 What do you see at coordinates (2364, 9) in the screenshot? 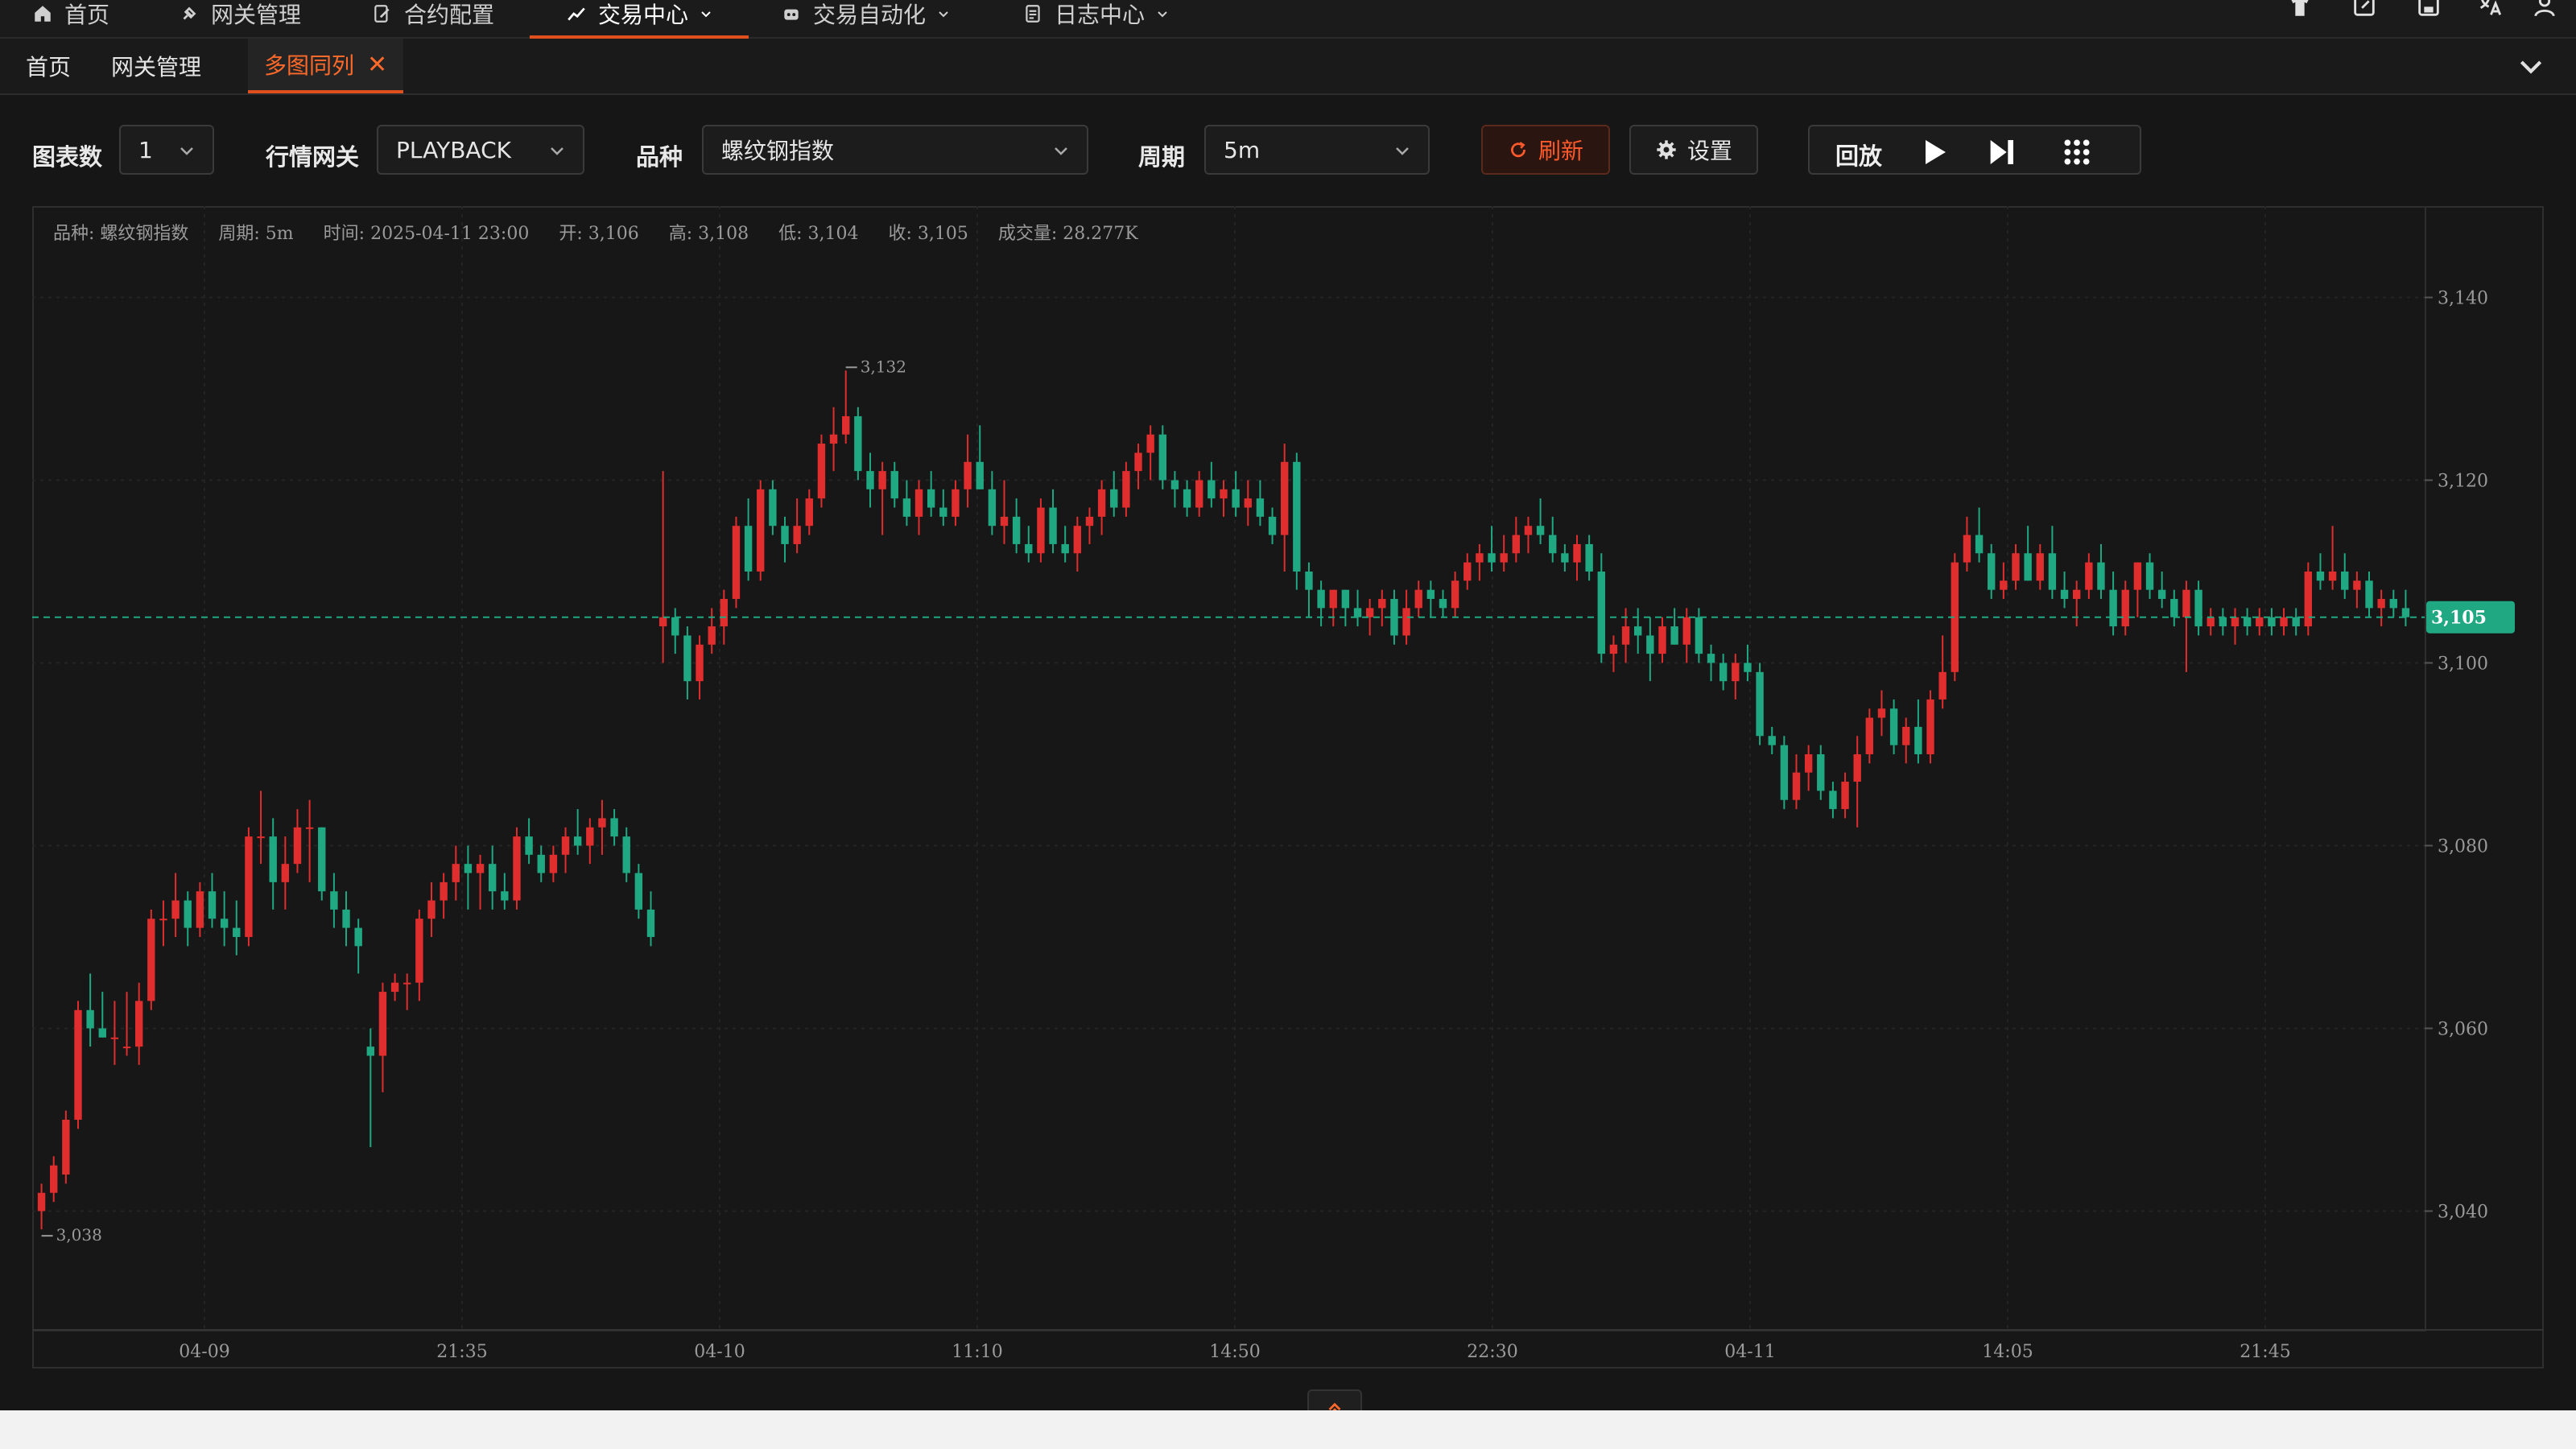
I see `share-window-icon` at bounding box center [2364, 9].